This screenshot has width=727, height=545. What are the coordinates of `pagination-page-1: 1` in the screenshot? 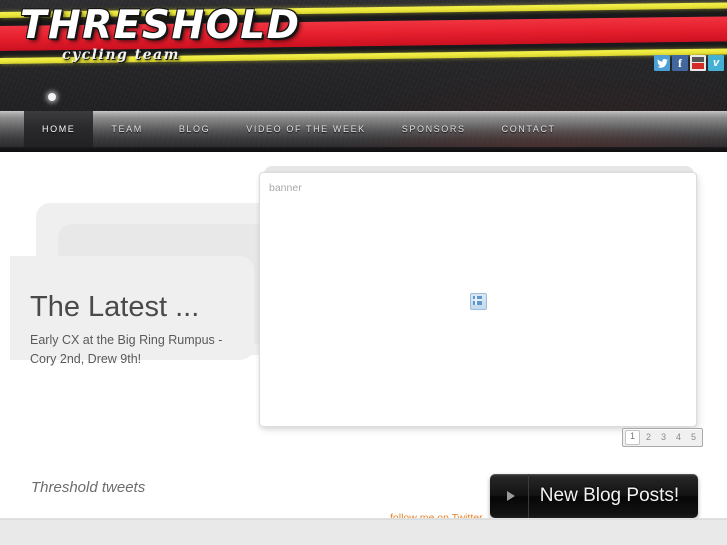 It's located at (632, 437).